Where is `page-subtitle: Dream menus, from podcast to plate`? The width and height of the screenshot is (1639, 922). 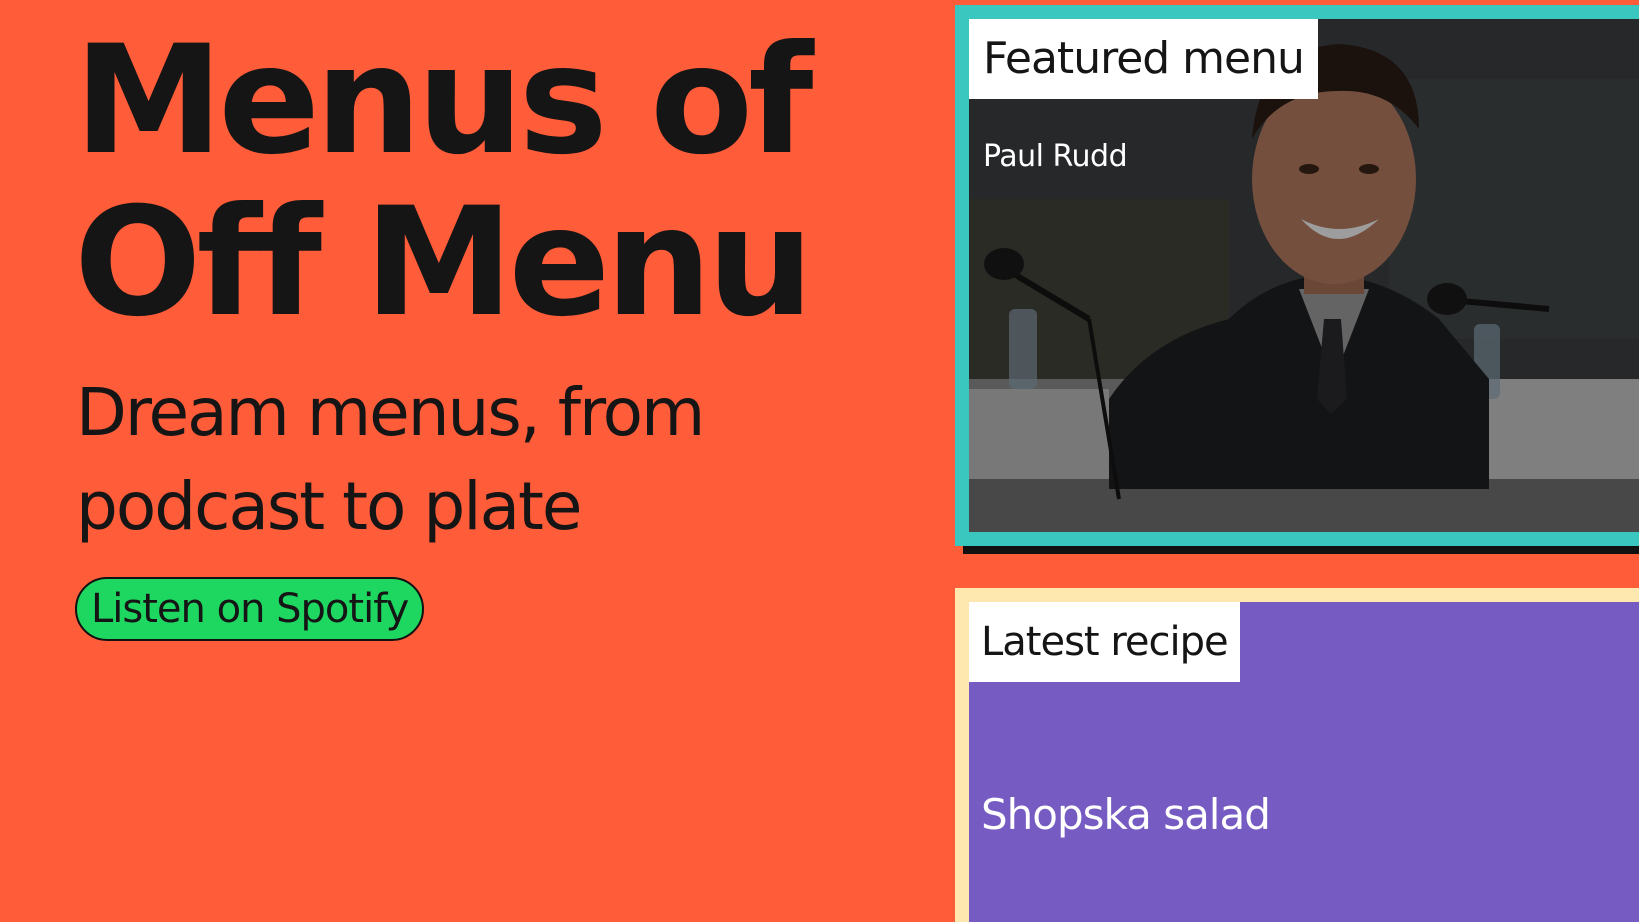 page-subtitle: Dream menus, from podcast to plate is located at coordinates (456, 460).